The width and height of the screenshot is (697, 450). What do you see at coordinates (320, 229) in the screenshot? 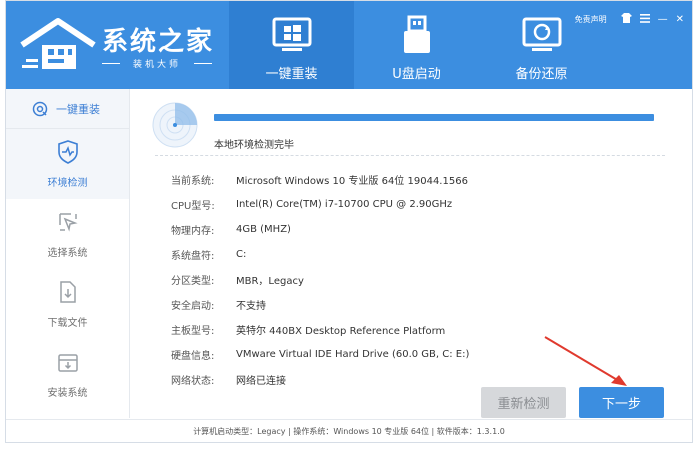
I see `info-row-memory: 物理内存: 4GB (MHZ)` at bounding box center [320, 229].